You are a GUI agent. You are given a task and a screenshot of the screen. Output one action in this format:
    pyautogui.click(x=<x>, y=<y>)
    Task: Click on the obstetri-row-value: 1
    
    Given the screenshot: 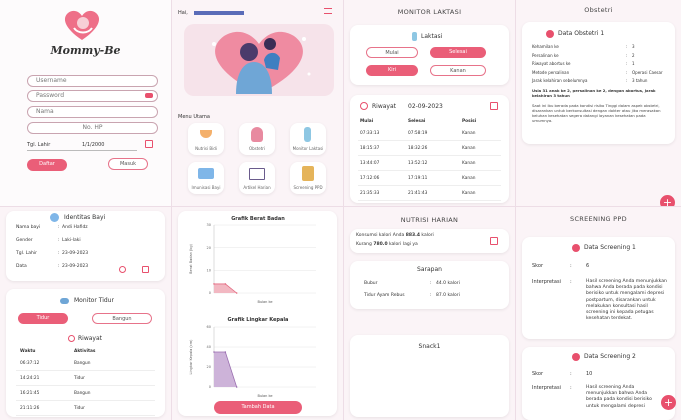 What is the action you would take?
    pyautogui.click(x=633, y=63)
    